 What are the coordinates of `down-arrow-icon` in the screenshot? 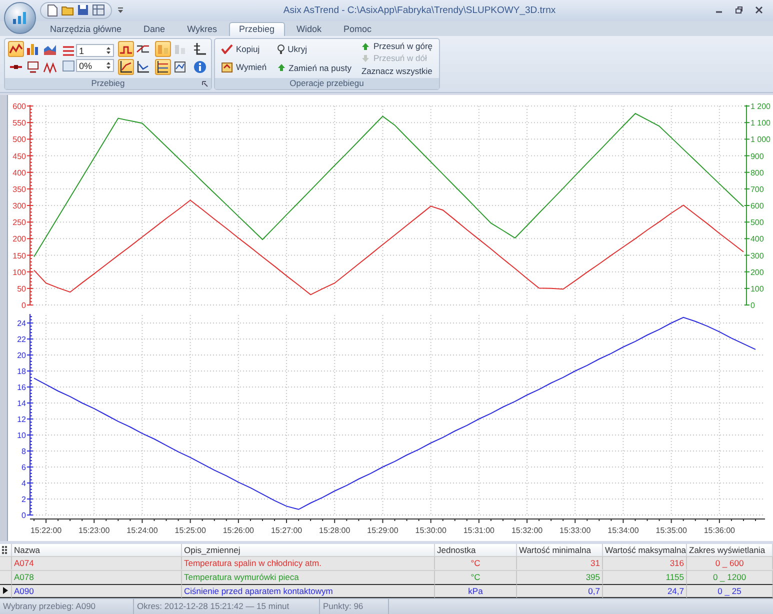 It's located at (365, 58).